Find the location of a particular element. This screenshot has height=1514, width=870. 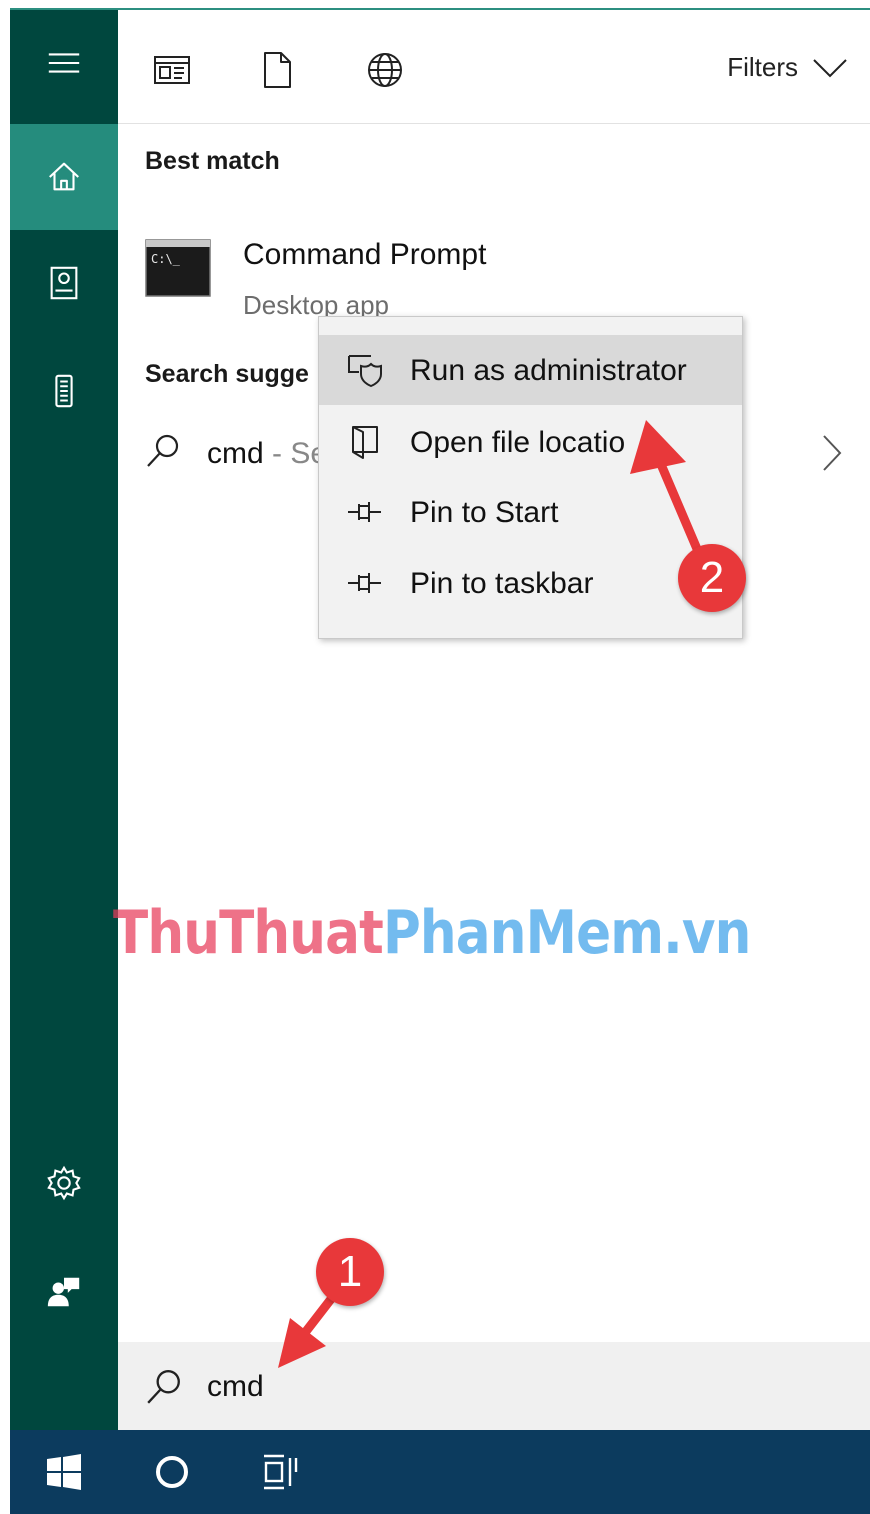

settings-button is located at coordinates (64, 1183).